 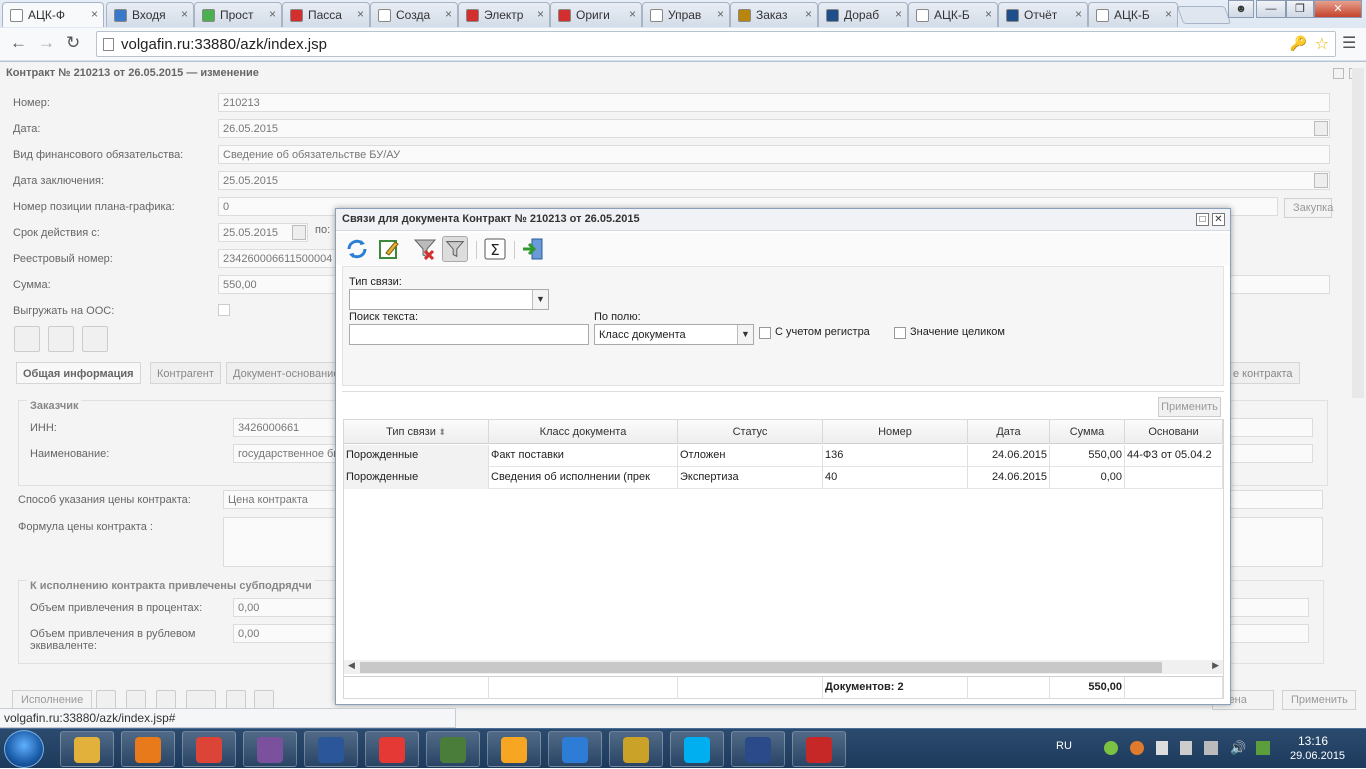 I want to click on form-maximize-icon, so click(x=1338, y=73).